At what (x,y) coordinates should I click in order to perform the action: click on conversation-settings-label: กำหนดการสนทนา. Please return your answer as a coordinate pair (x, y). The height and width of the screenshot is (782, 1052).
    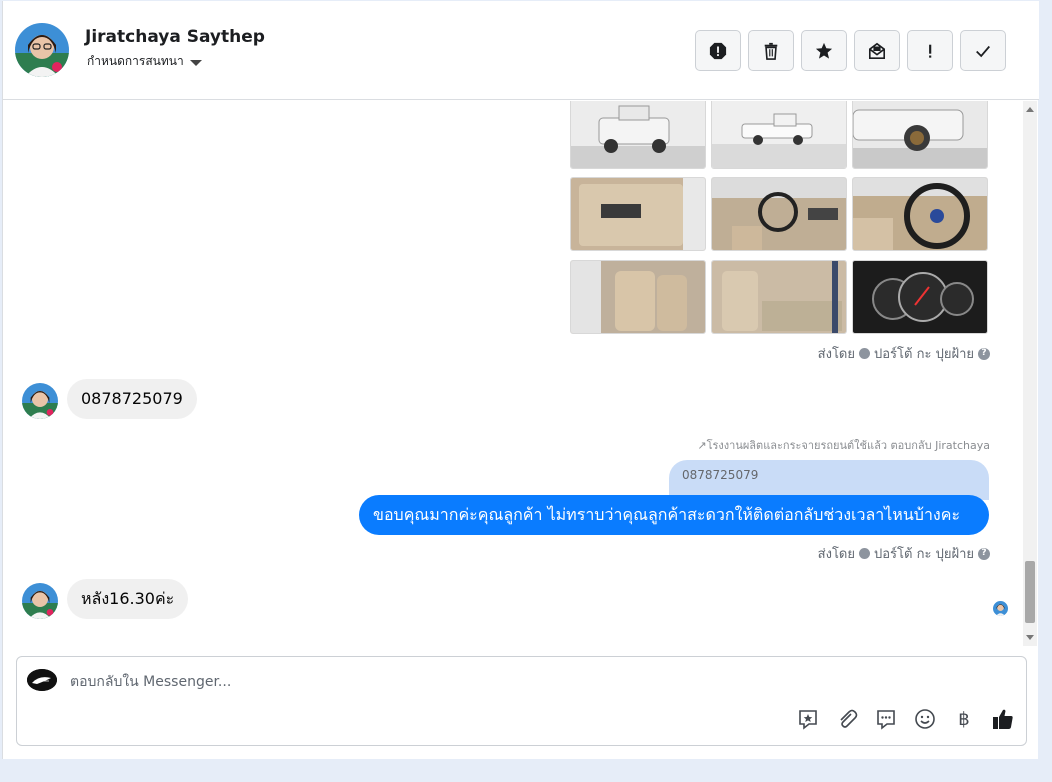
    Looking at the image, I should click on (135, 61).